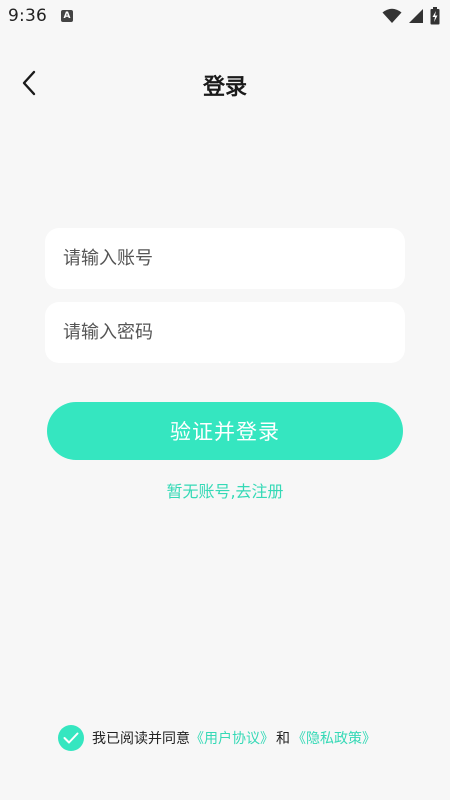 The width and height of the screenshot is (450, 800). I want to click on status-left: 9:36 A, so click(40, 16).